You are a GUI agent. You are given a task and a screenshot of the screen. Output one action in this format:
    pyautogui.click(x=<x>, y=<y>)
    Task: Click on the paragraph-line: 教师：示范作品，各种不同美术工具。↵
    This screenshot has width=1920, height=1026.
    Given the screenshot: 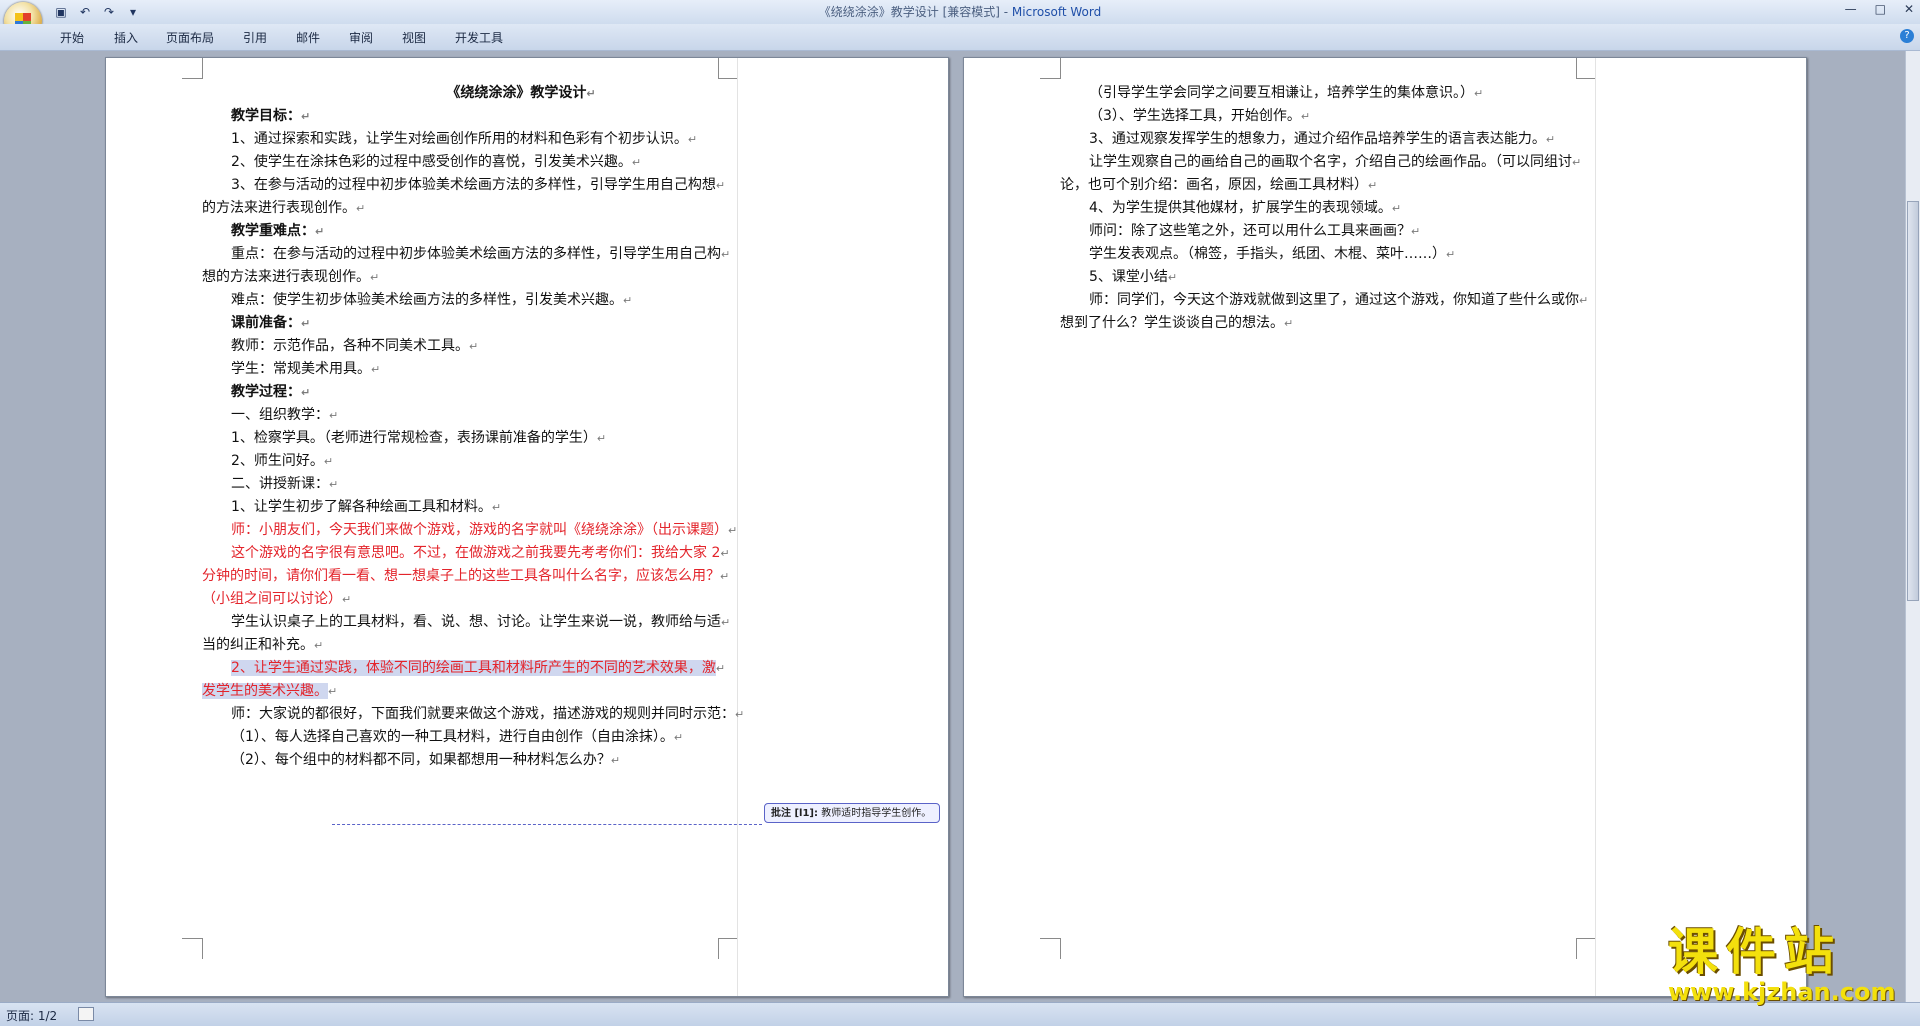 What is the action you would take?
    pyautogui.click(x=354, y=345)
    